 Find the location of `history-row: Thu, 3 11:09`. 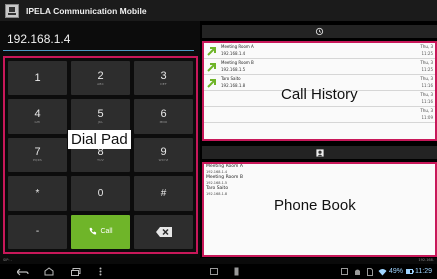

history-row: Thu, 3 11:09 is located at coordinates (319, 115).